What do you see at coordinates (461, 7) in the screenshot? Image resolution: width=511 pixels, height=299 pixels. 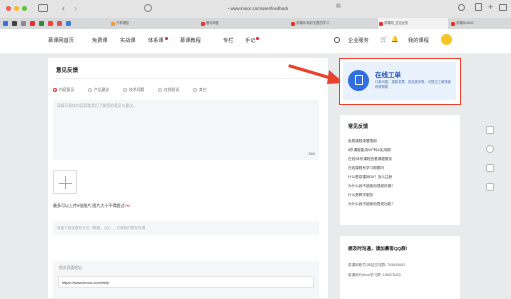 I see `download-icon` at bounding box center [461, 7].